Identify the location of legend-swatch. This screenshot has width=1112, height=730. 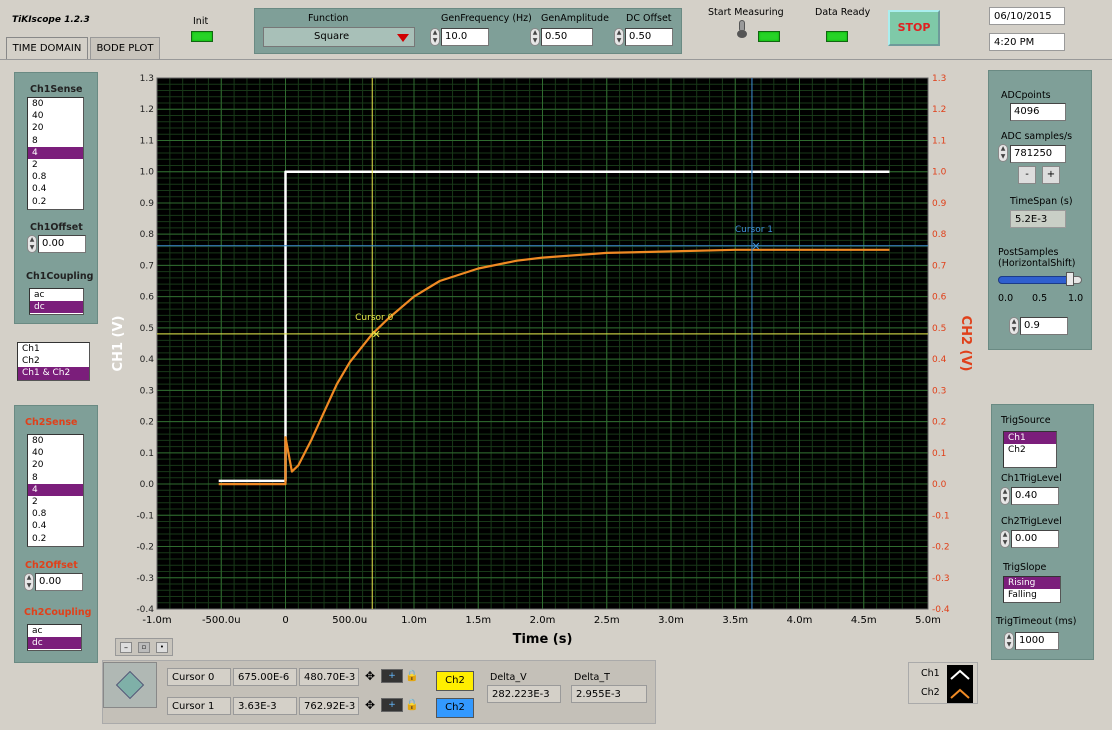
(960, 684).